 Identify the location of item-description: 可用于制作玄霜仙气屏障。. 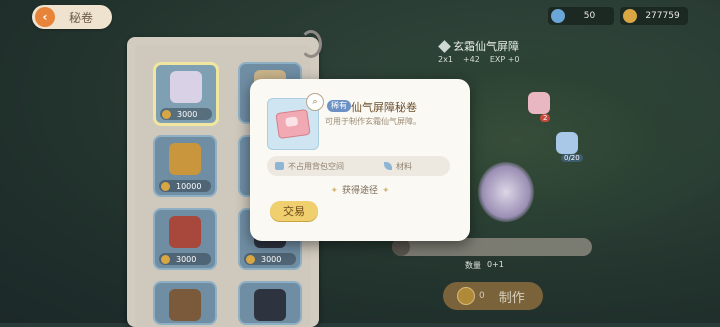
(373, 121).